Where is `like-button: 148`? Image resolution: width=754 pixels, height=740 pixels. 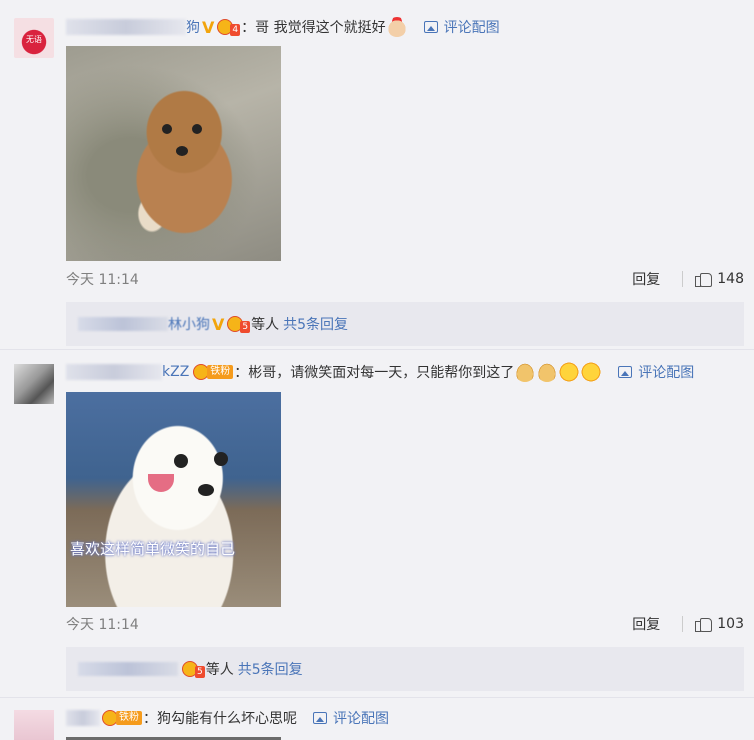
like-button: 148 is located at coordinates (719, 279).